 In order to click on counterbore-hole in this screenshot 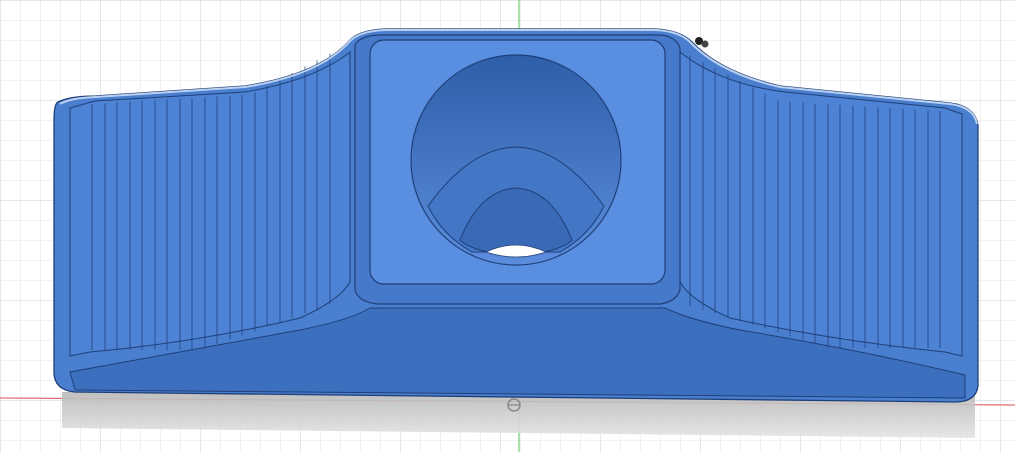, I will do `click(516, 160)`.